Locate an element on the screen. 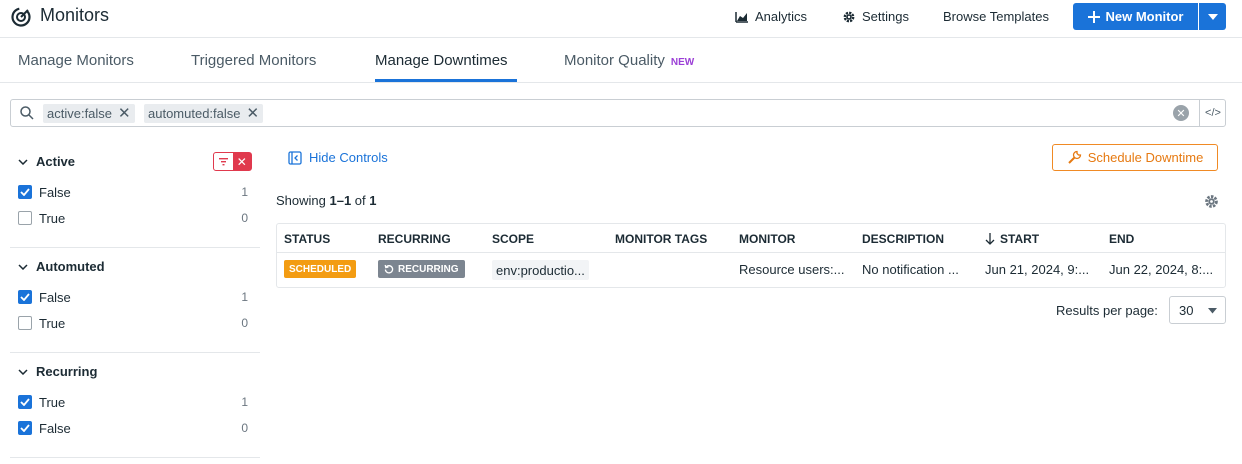 The width and height of the screenshot is (1242, 464). tab-triggered-monitors: Triggered Monitors is located at coordinates (253, 60).